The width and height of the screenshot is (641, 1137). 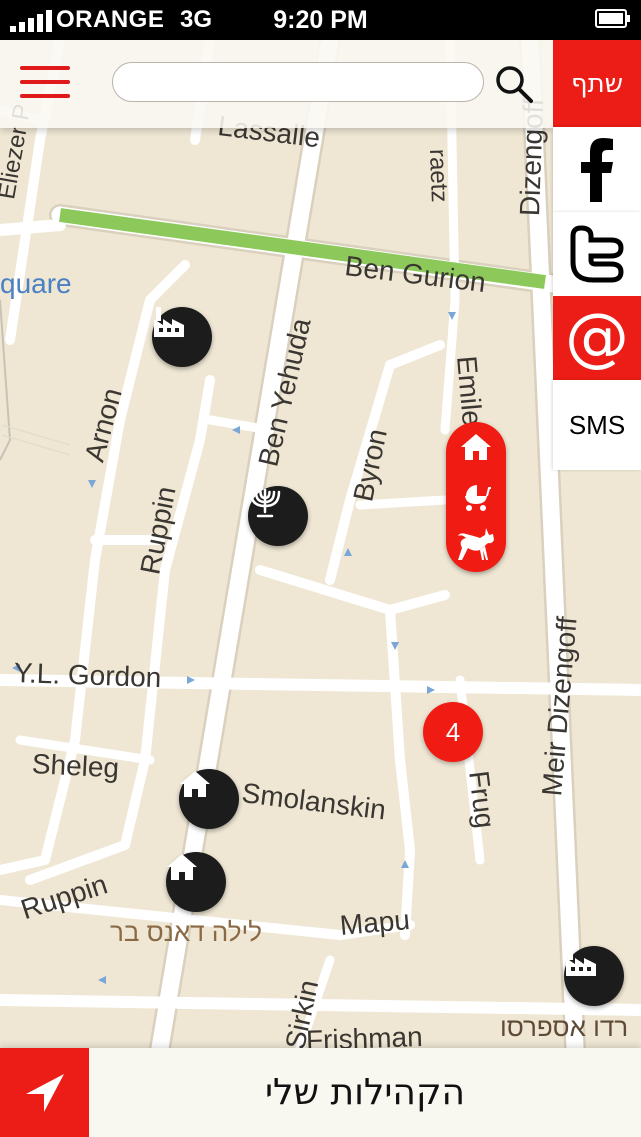 I want to click on my-communities-label: הקהילות שלי, so click(x=365, y=1092).